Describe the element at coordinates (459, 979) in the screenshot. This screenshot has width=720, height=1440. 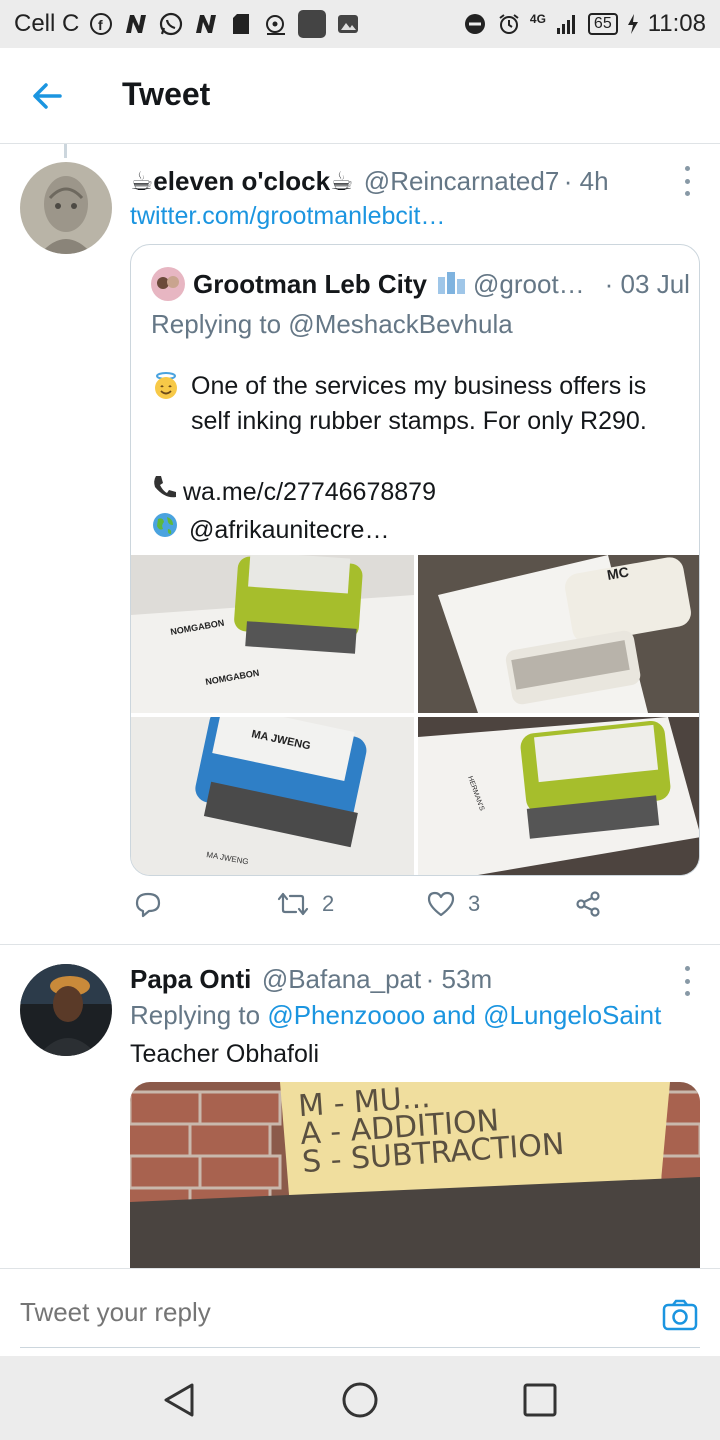
I see `tweet-time: · 53m` at that location.